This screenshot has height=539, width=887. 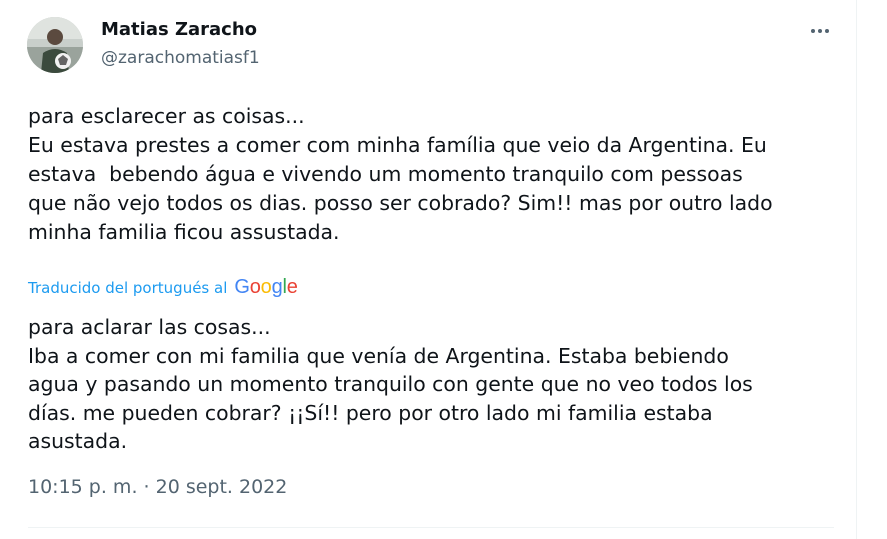 I want to click on tweet-date-link: 20 sept. 2022, so click(x=222, y=487).